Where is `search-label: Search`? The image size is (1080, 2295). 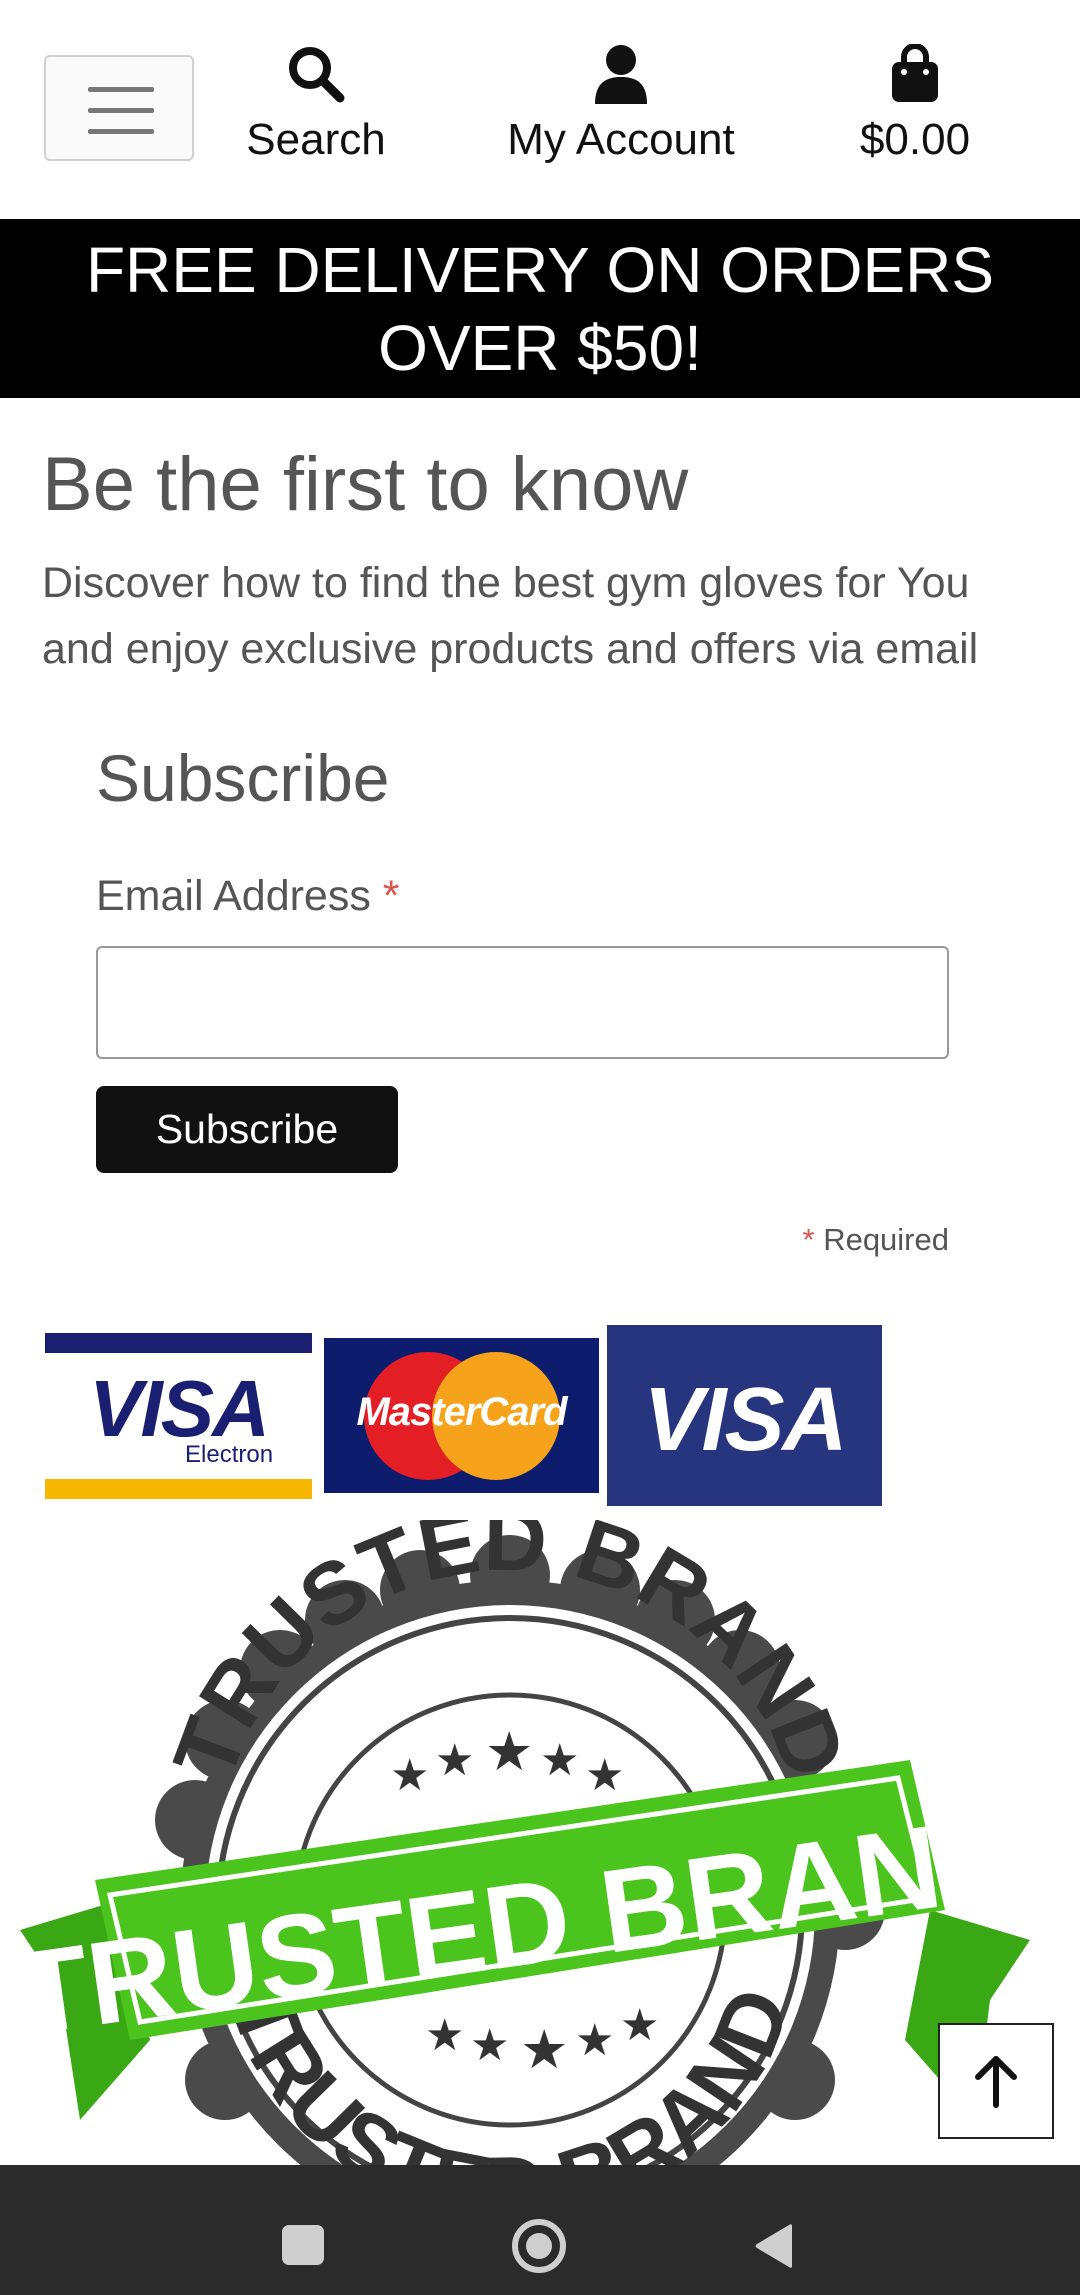 search-label: Search is located at coordinates (316, 139).